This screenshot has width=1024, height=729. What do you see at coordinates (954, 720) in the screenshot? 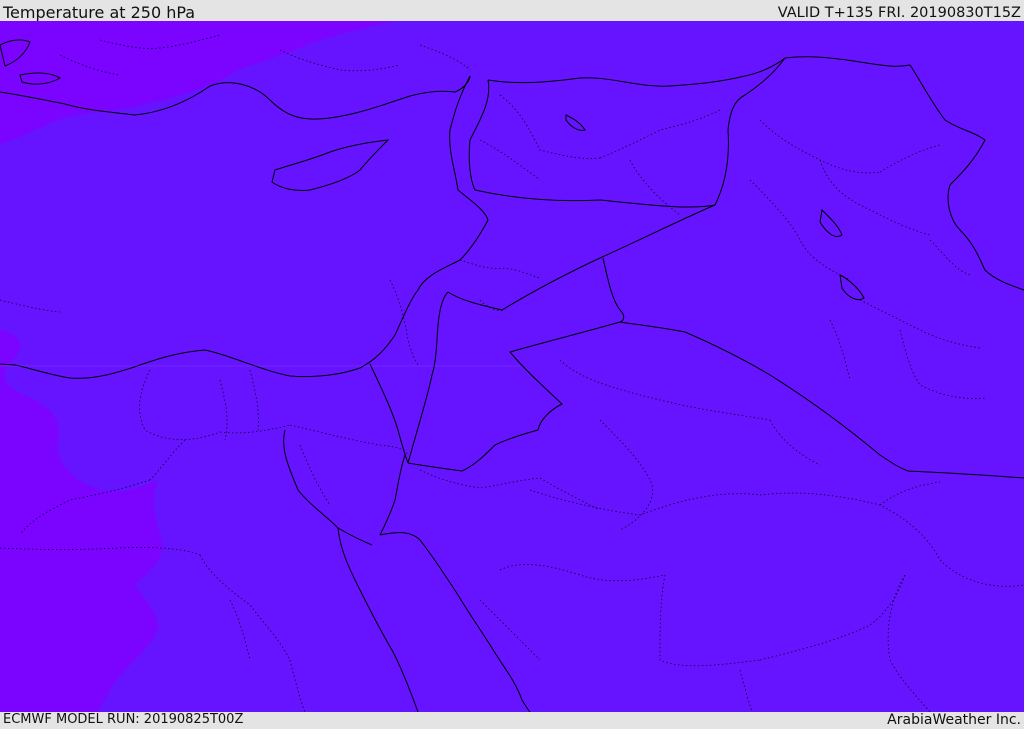
I see `credit-label: ArabiaWeather Inc.` at bounding box center [954, 720].